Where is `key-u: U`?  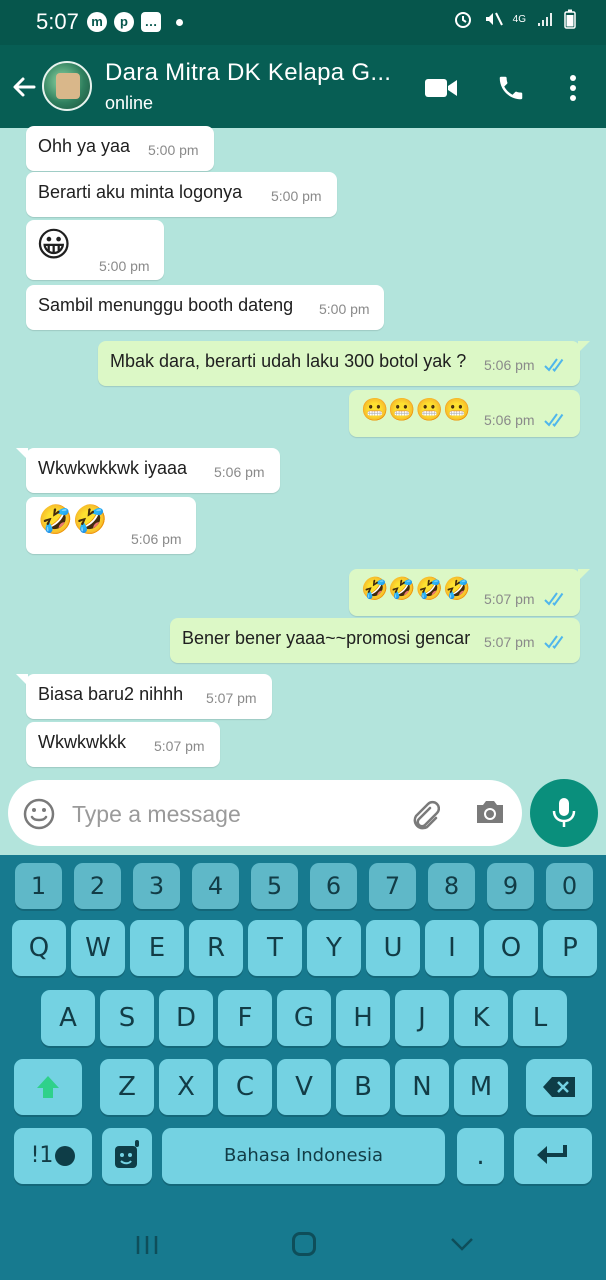 key-u: U is located at coordinates (393, 948).